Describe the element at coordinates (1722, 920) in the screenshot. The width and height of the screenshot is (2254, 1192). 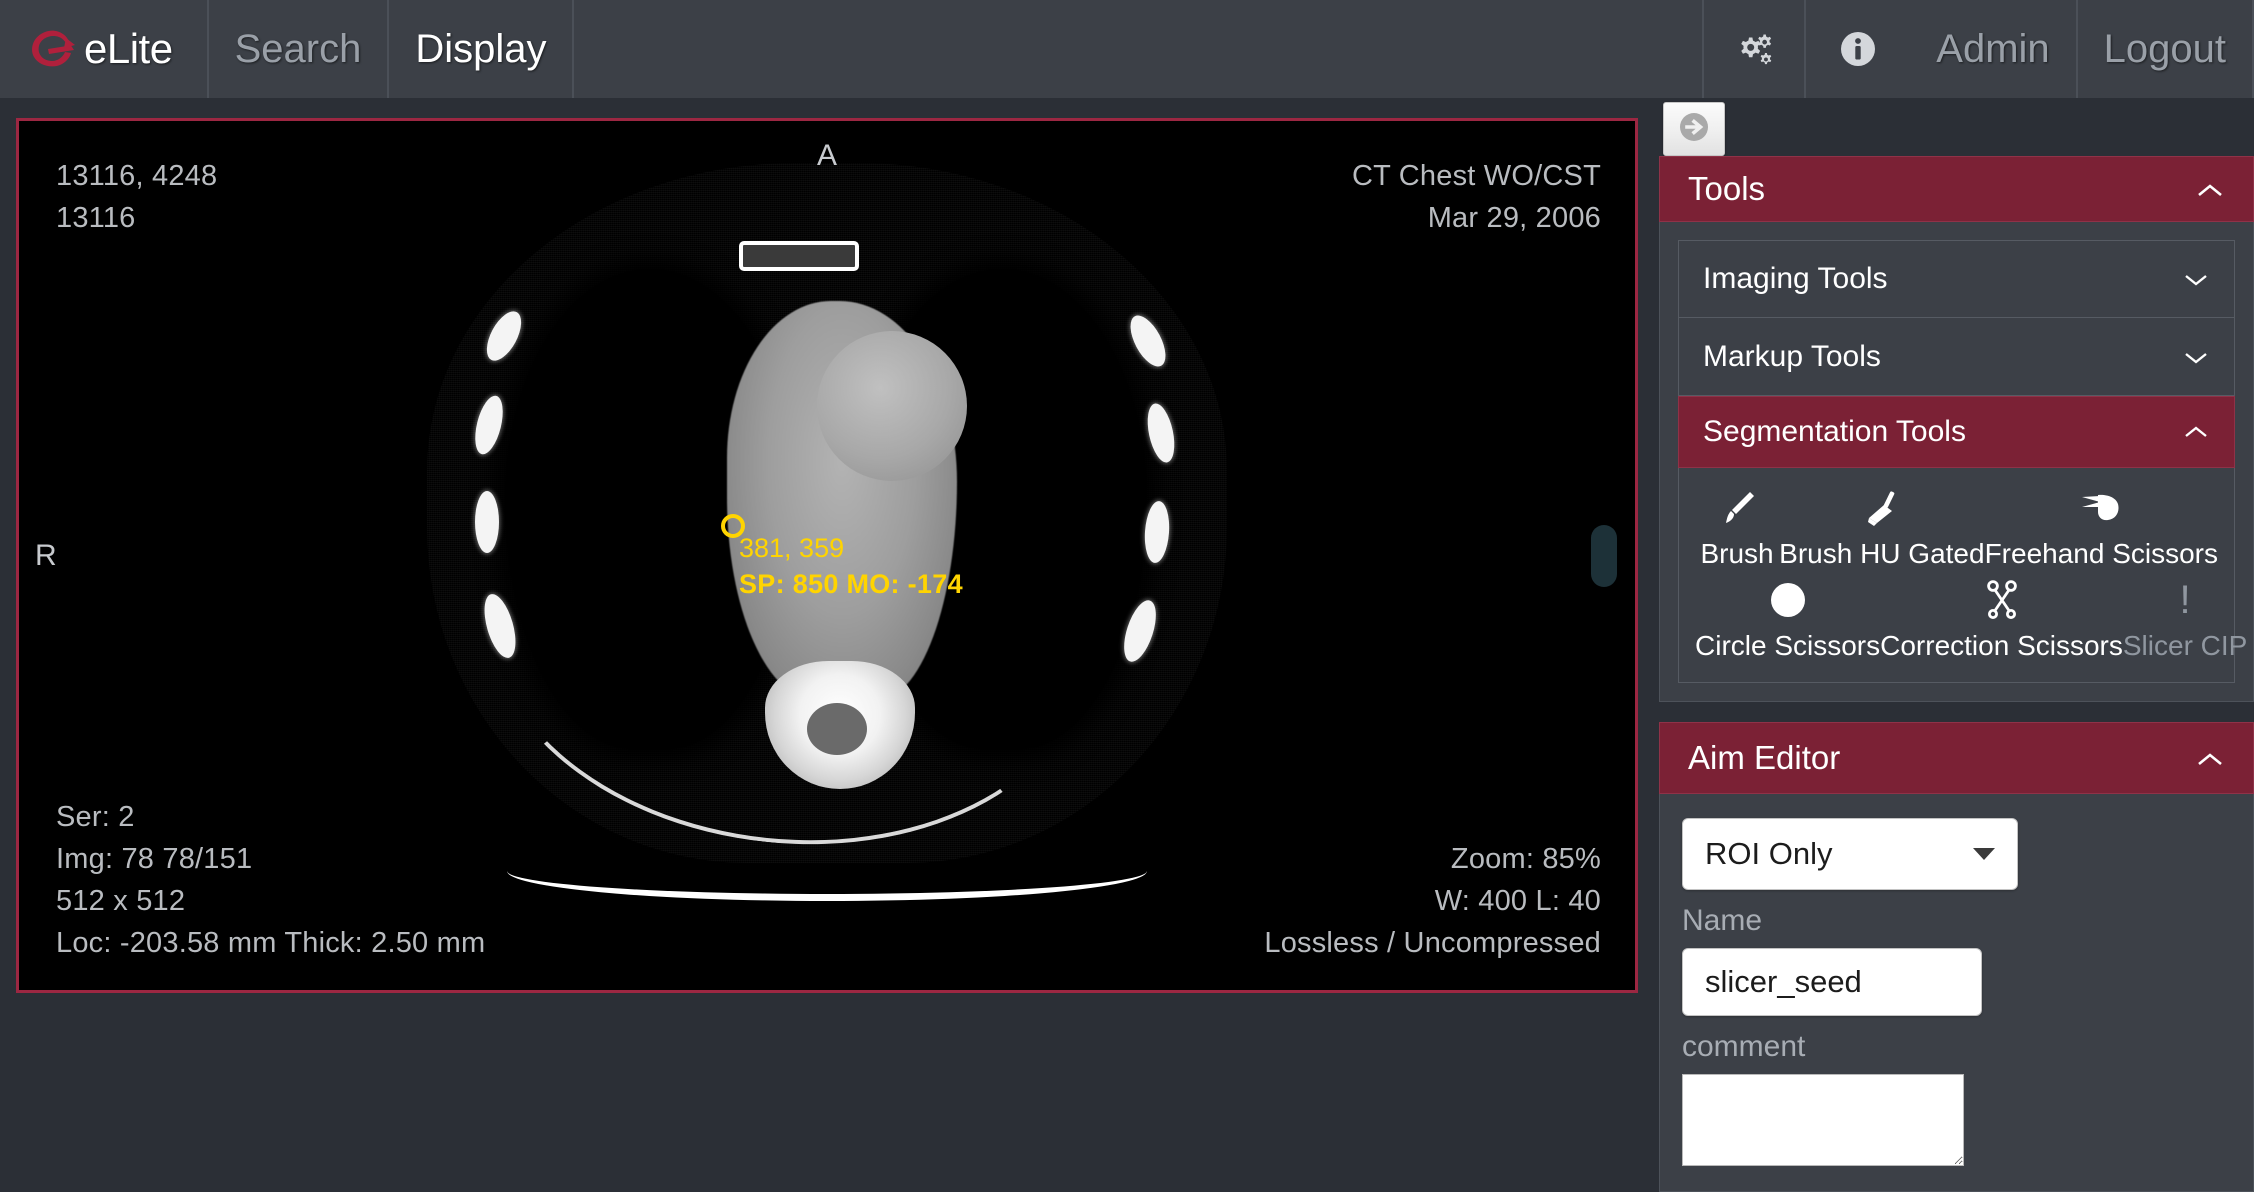
I see `aim-name-label: Name` at that location.